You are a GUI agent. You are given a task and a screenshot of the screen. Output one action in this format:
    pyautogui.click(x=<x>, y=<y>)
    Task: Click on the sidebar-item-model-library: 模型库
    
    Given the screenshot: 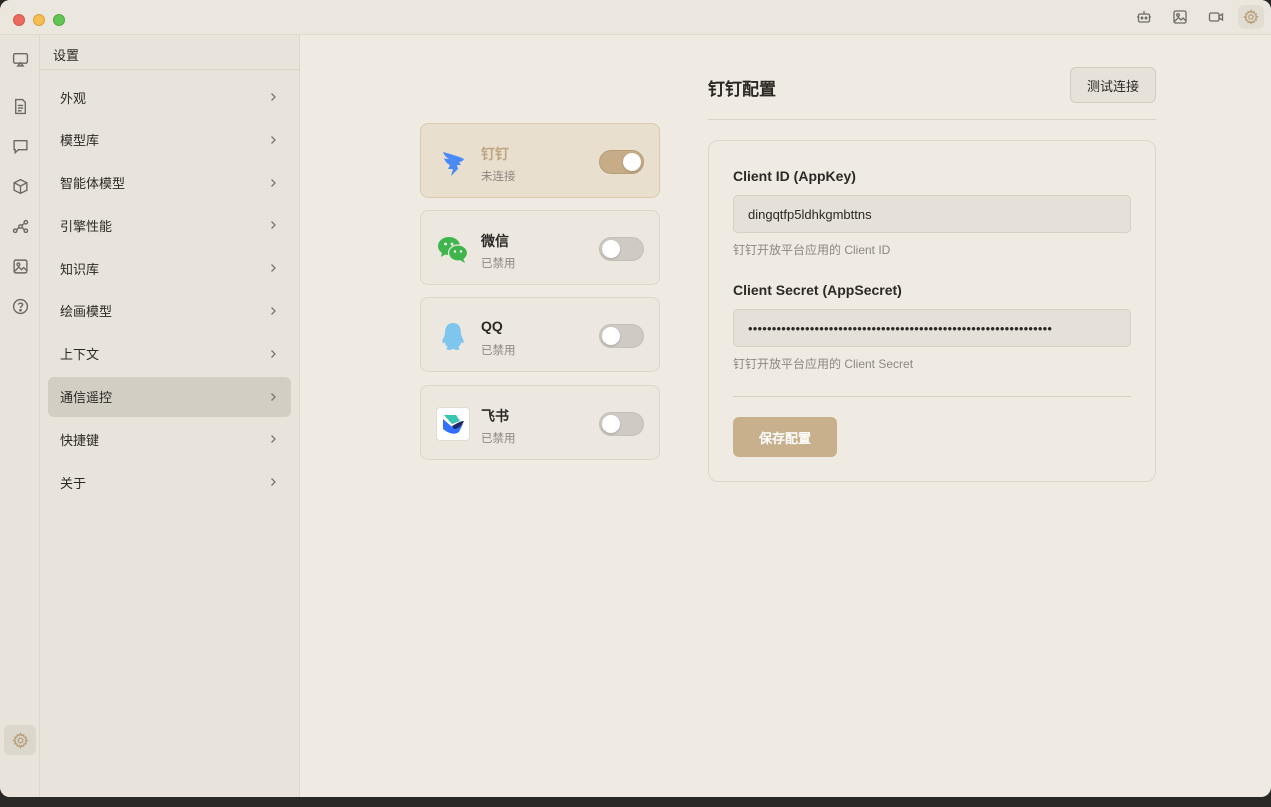 What is the action you would take?
    pyautogui.click(x=169, y=140)
    